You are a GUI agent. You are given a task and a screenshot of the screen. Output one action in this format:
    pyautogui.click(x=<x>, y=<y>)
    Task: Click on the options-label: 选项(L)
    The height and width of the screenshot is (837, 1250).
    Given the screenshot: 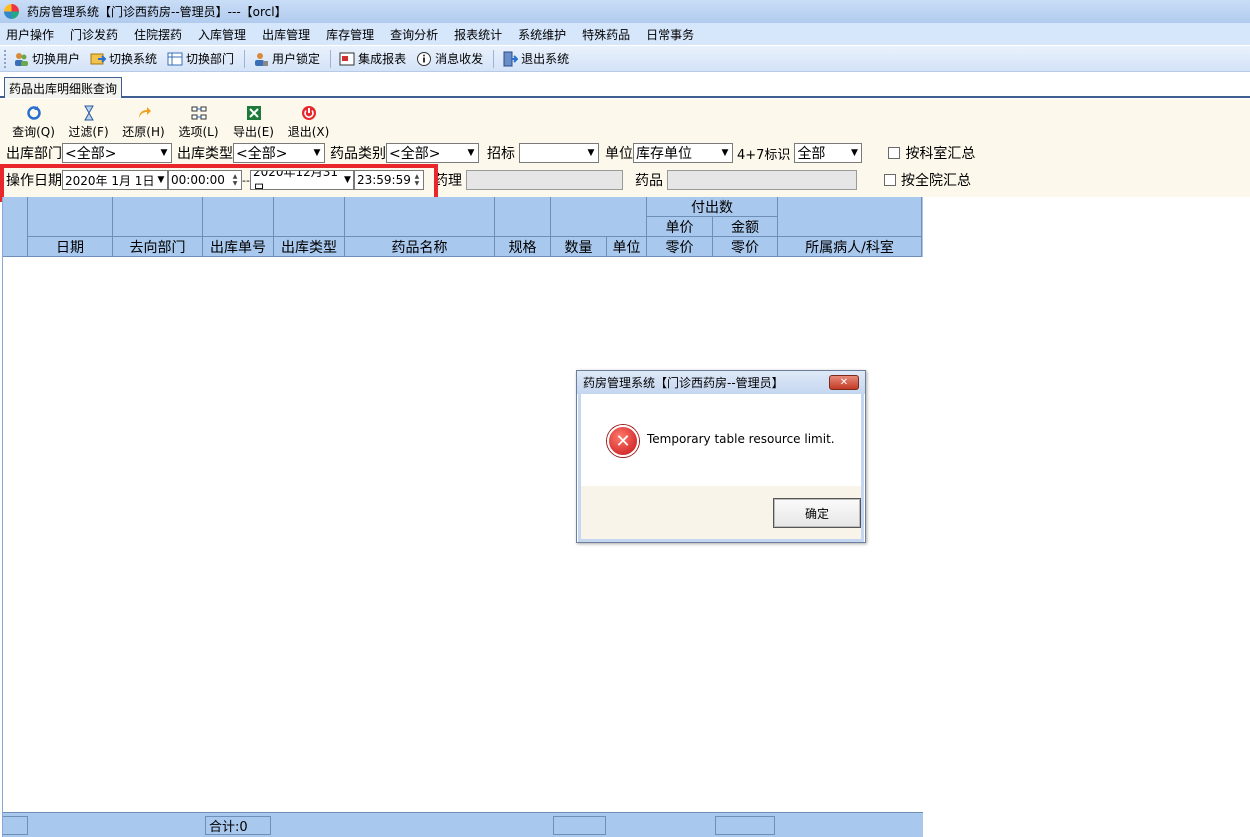 What is the action you would take?
    pyautogui.click(x=198, y=132)
    